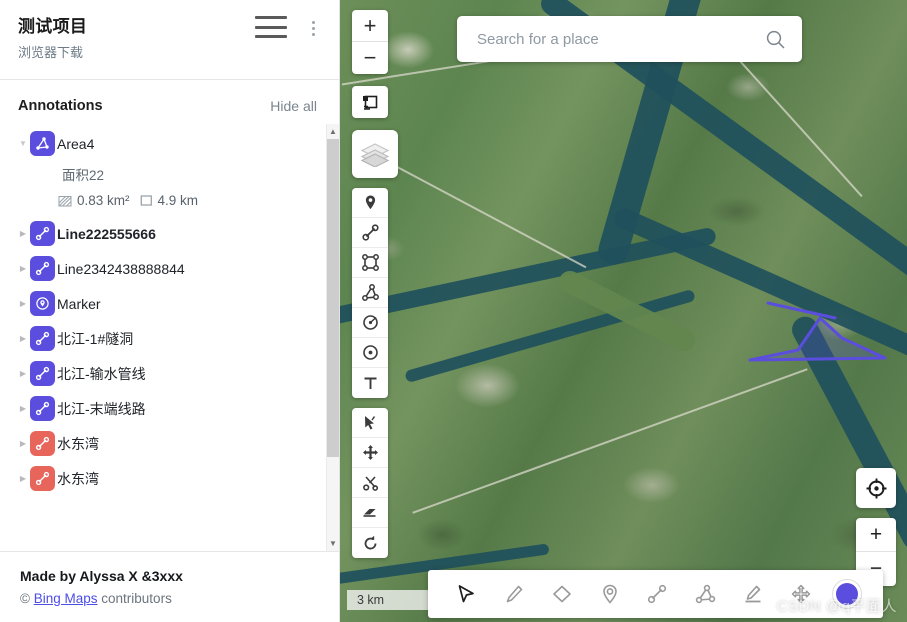 The image size is (907, 622). I want to click on text-tool, so click(370, 383).